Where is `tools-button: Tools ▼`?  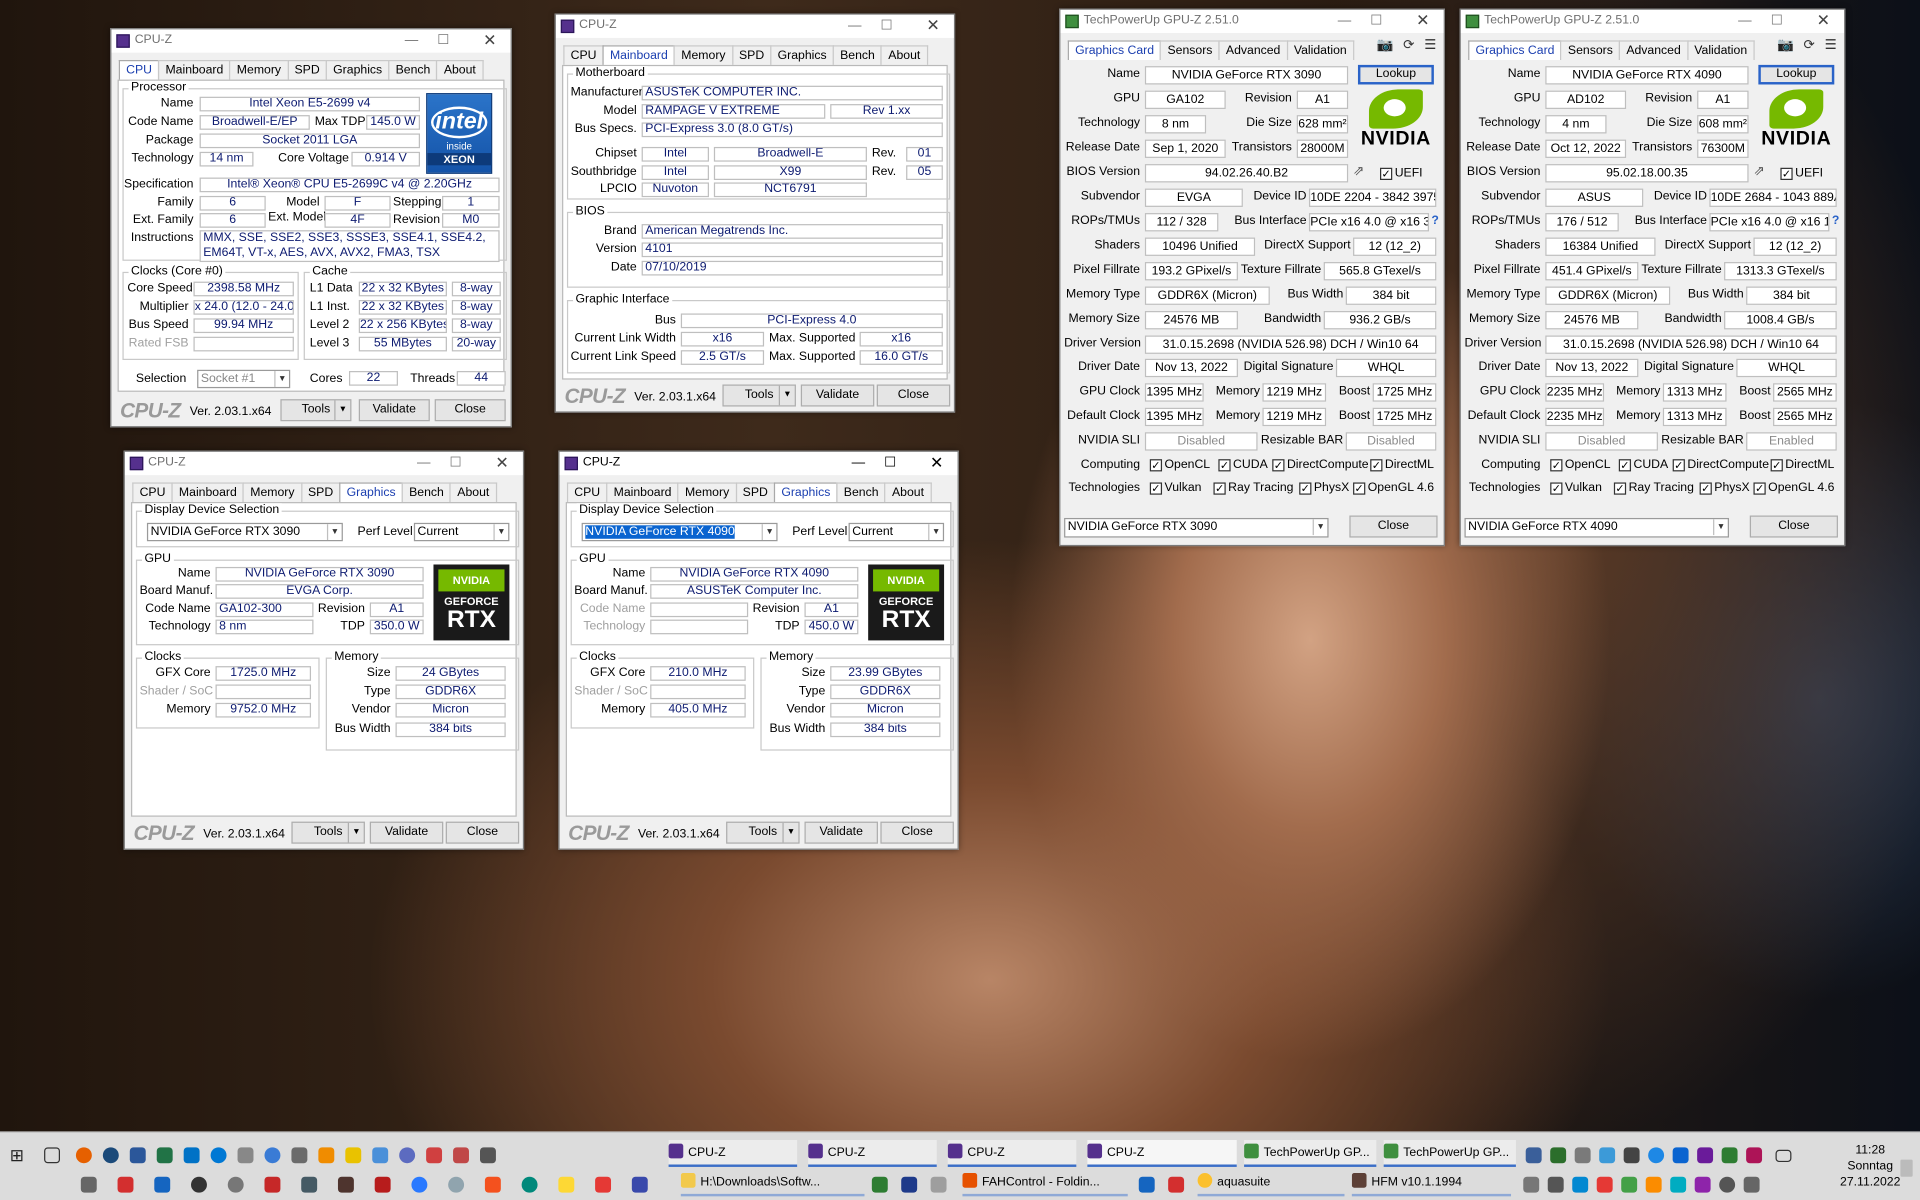
tools-button: Tools ▼ is located at coordinates (328, 832).